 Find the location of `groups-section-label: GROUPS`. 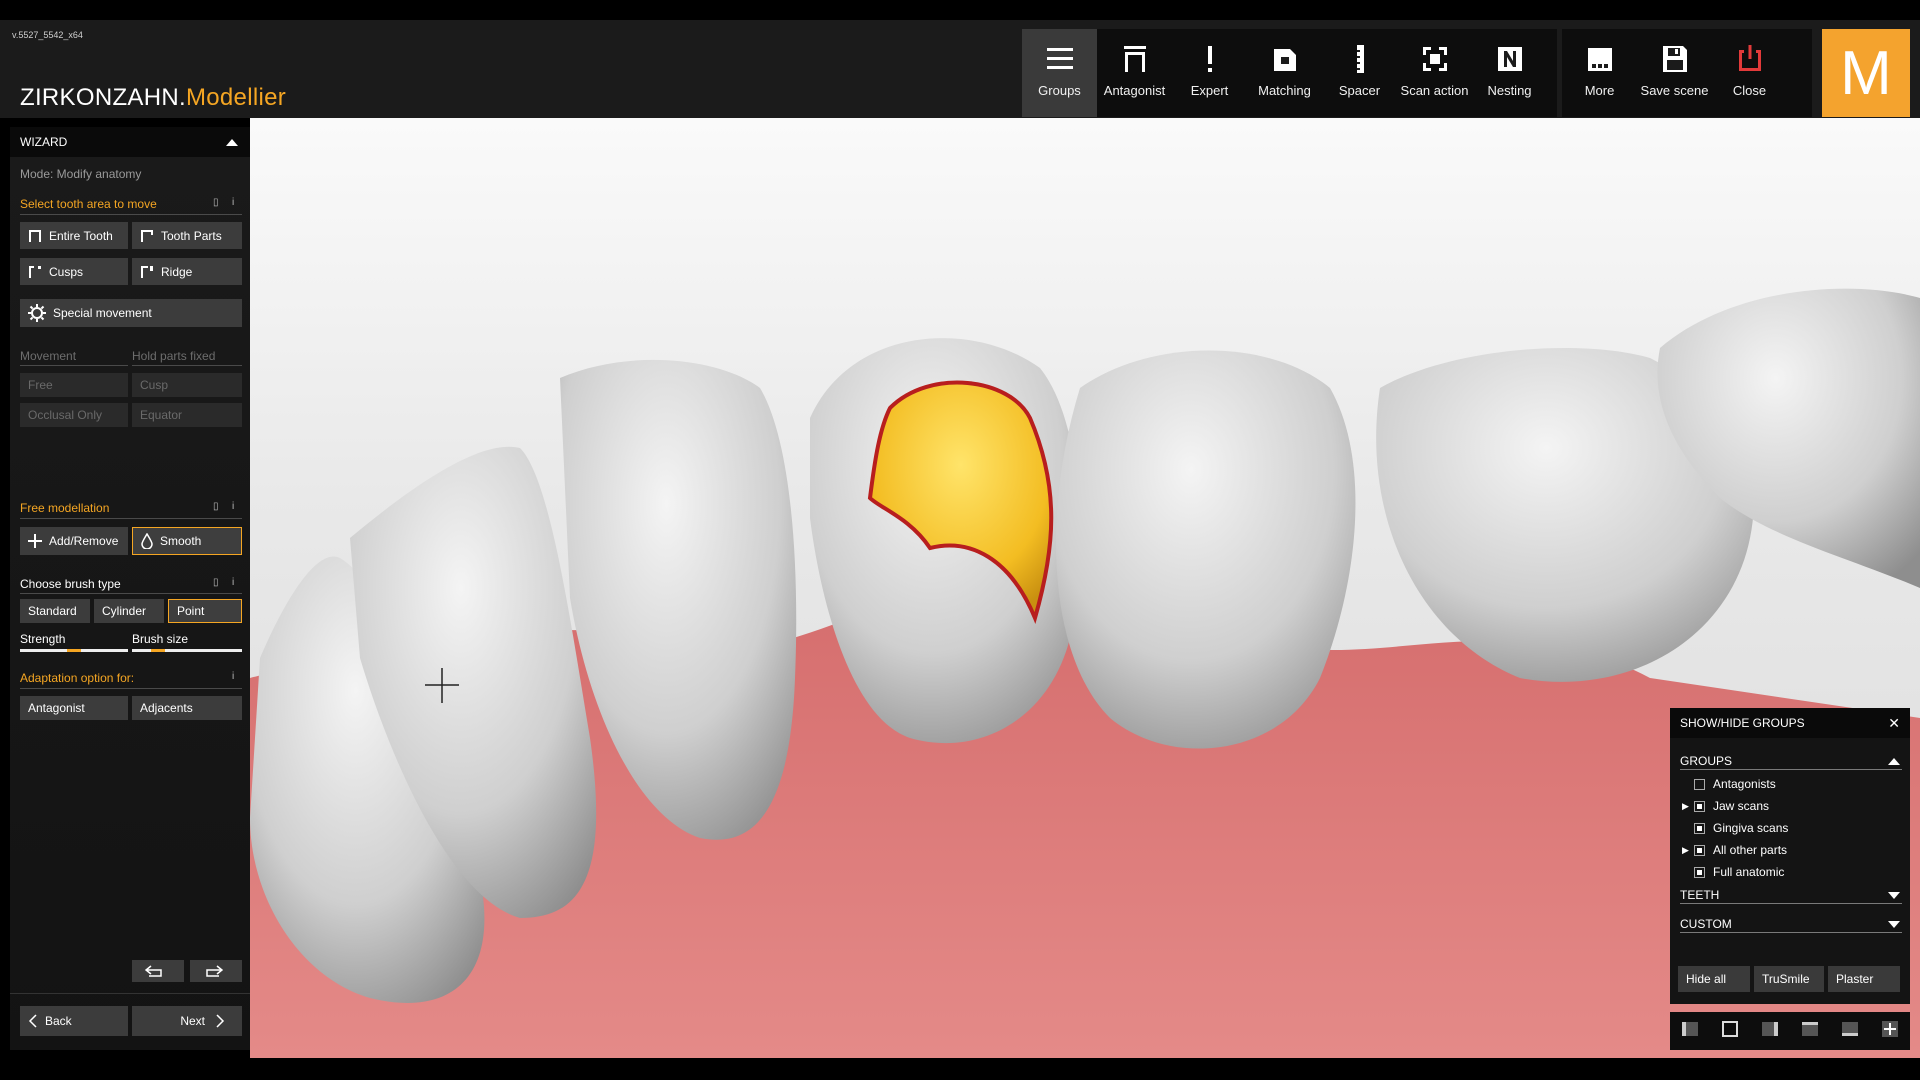

groups-section-label: GROUPS is located at coordinates (1706, 761).